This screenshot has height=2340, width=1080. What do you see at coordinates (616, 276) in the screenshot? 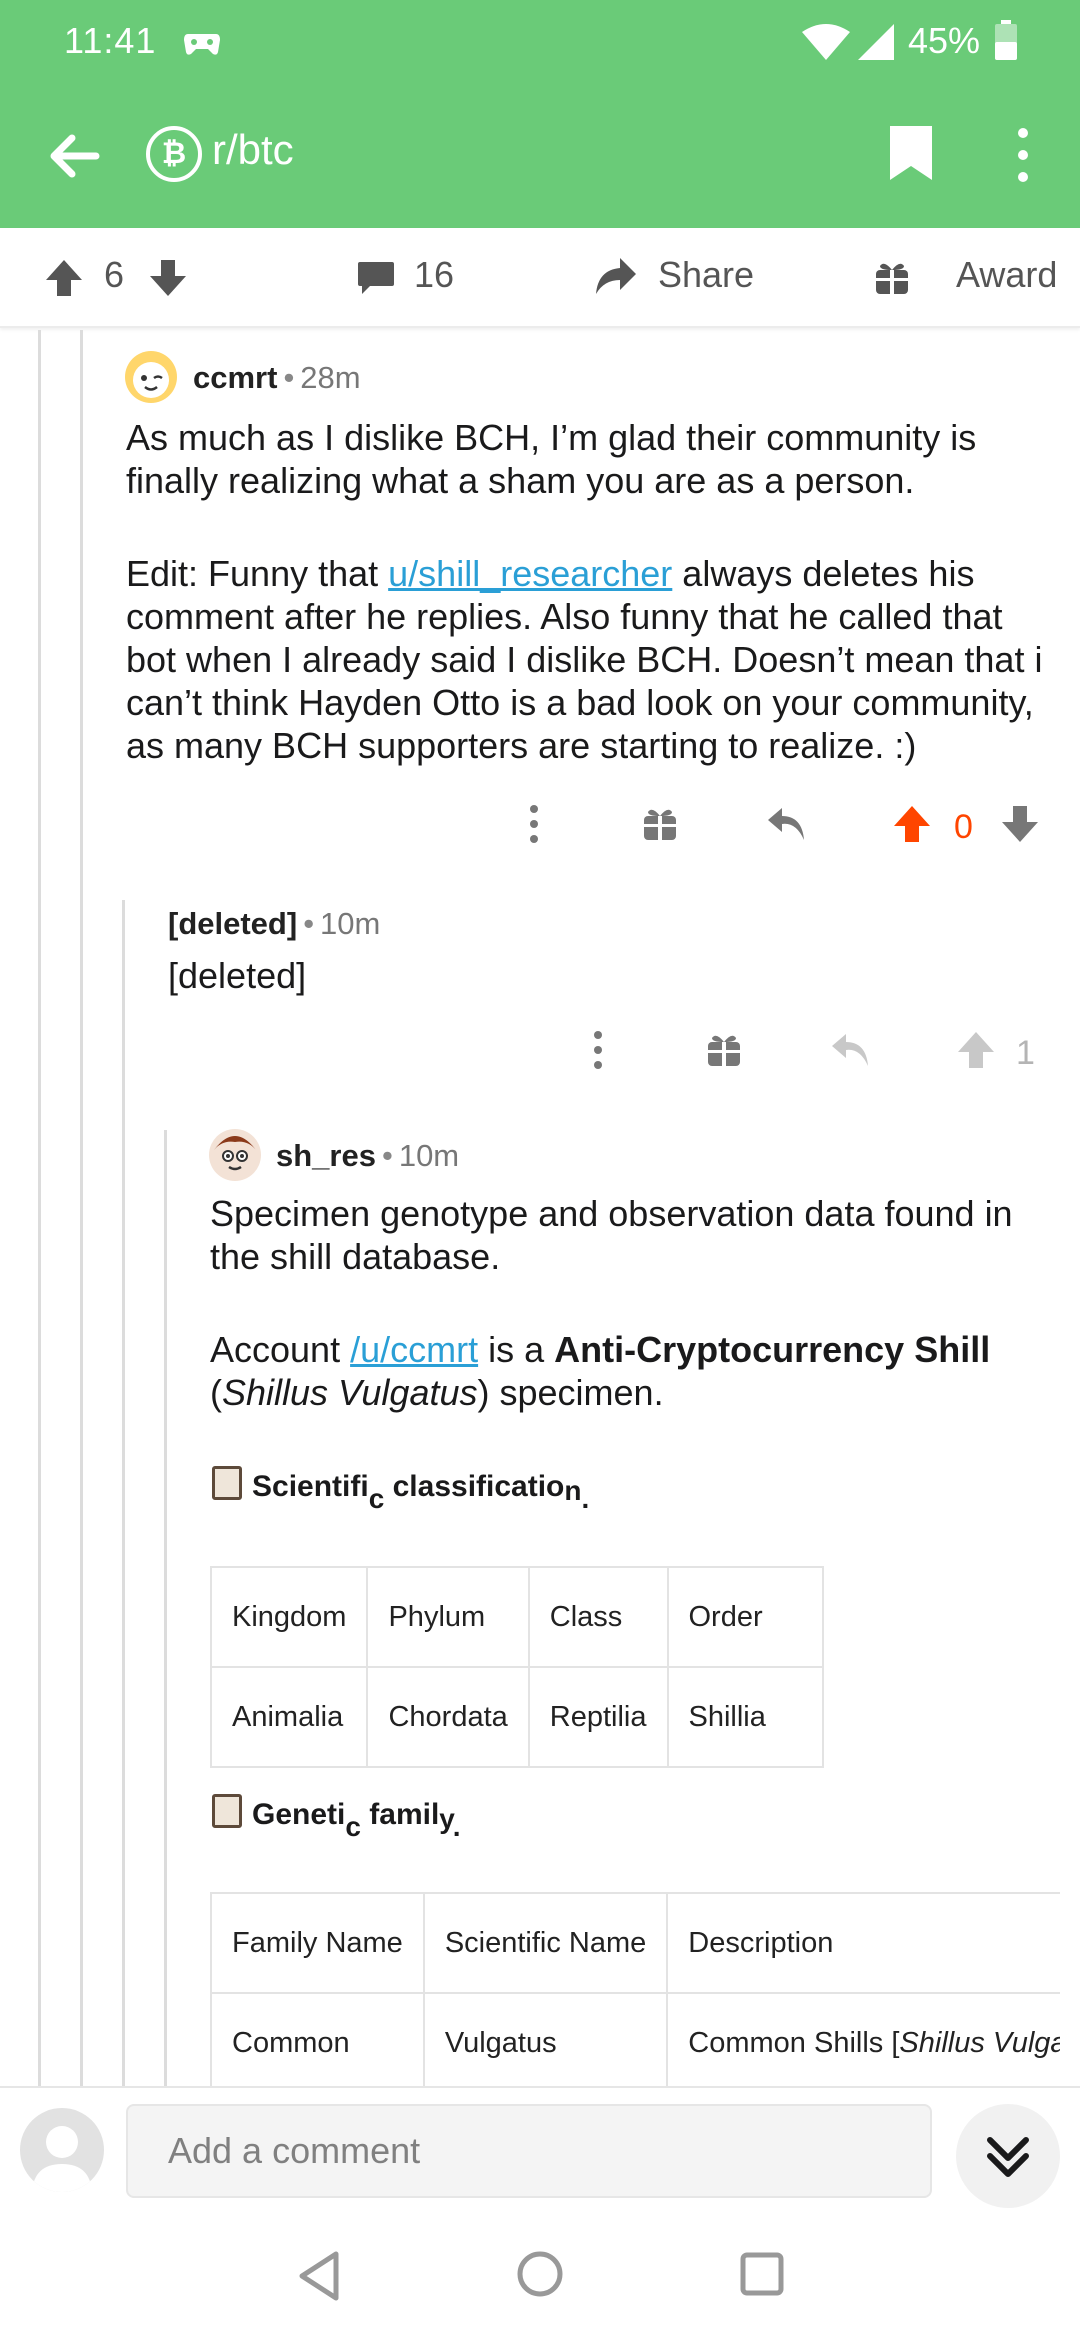
I see `share-icon` at bounding box center [616, 276].